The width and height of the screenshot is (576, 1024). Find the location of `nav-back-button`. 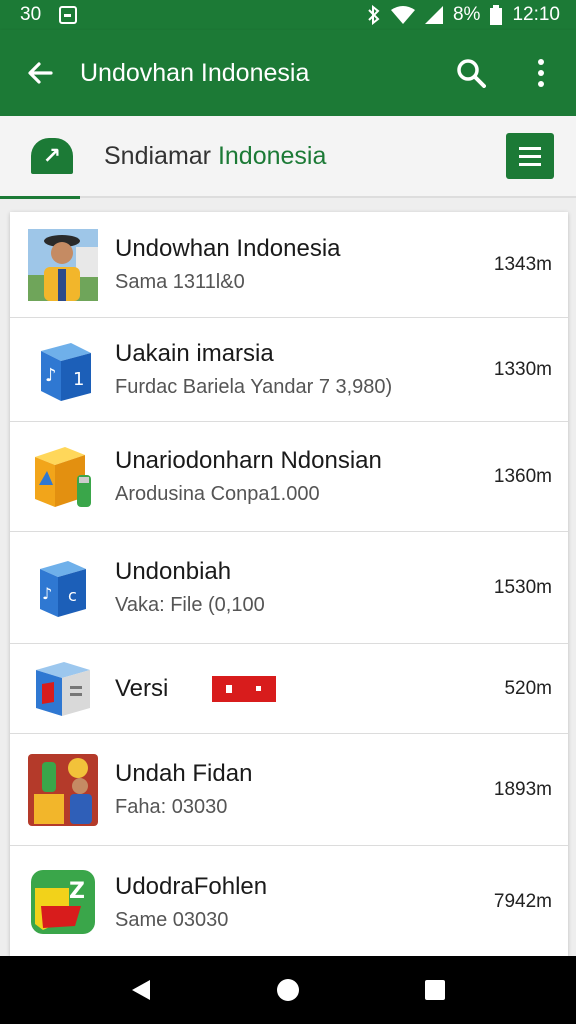

nav-back-button is located at coordinates (141, 990).